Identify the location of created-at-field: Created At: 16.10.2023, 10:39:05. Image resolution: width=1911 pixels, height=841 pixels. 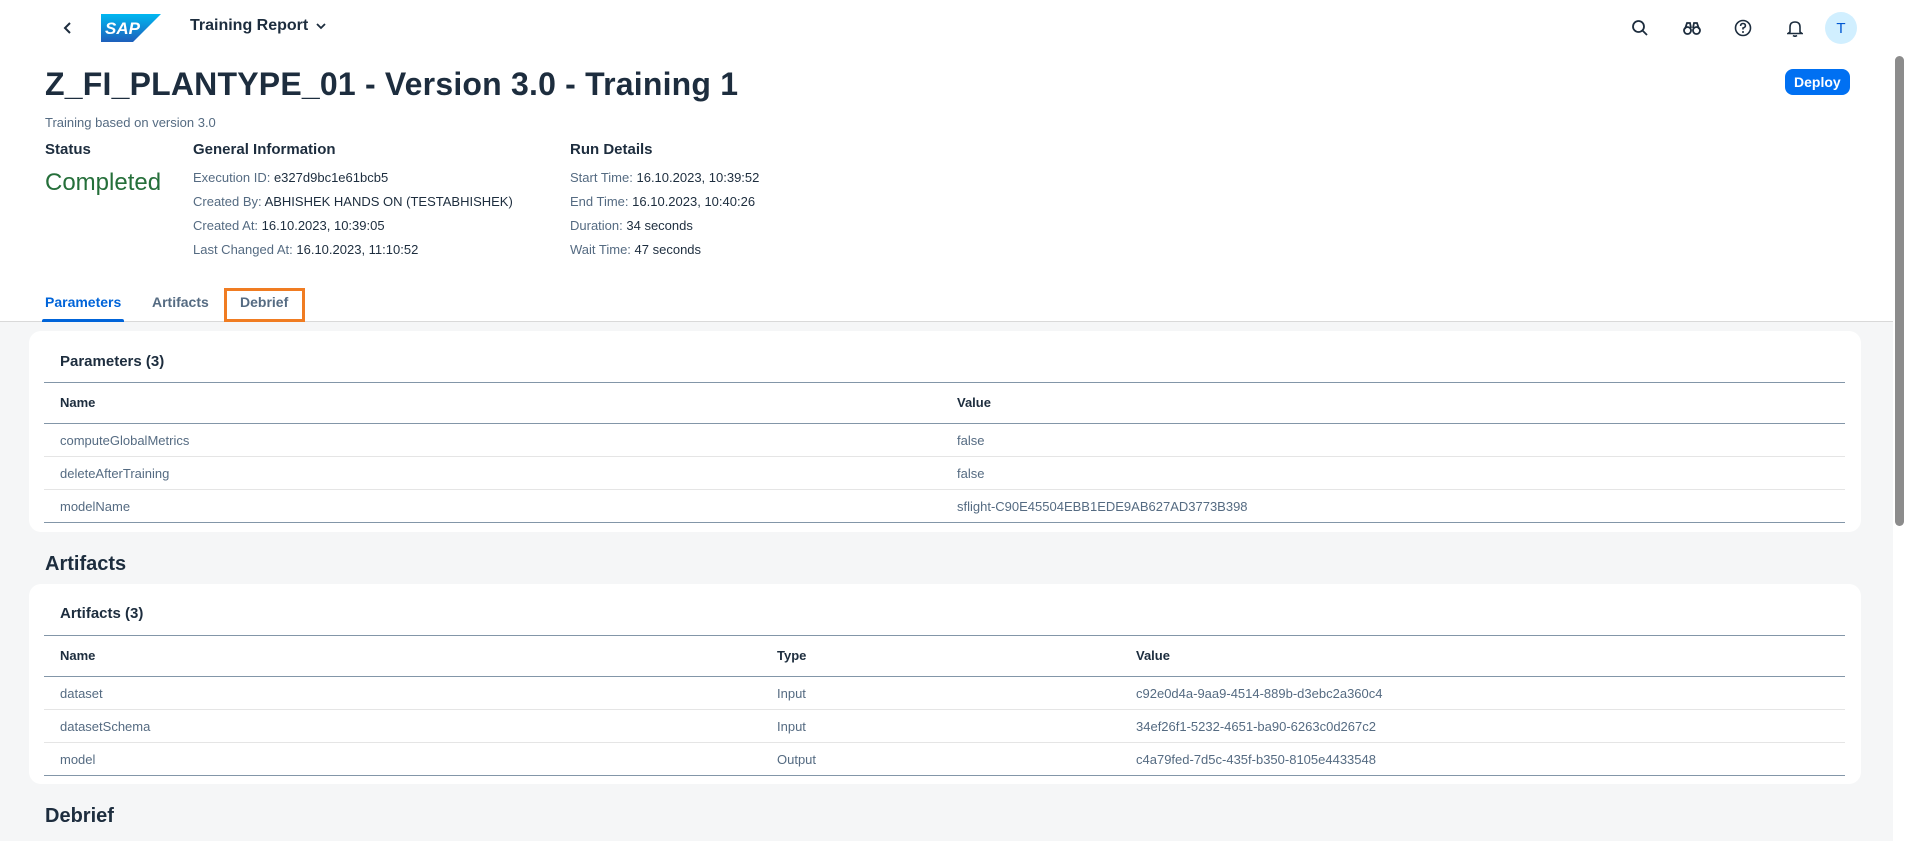
(289, 225).